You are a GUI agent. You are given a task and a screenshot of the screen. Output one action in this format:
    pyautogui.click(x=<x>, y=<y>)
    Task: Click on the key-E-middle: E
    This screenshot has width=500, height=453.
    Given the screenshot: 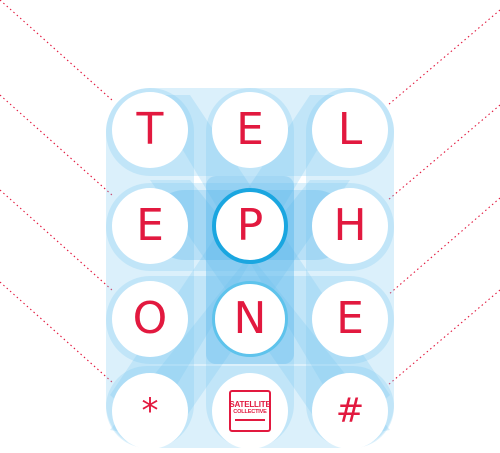 What is the action you would take?
    pyautogui.click(x=150, y=226)
    